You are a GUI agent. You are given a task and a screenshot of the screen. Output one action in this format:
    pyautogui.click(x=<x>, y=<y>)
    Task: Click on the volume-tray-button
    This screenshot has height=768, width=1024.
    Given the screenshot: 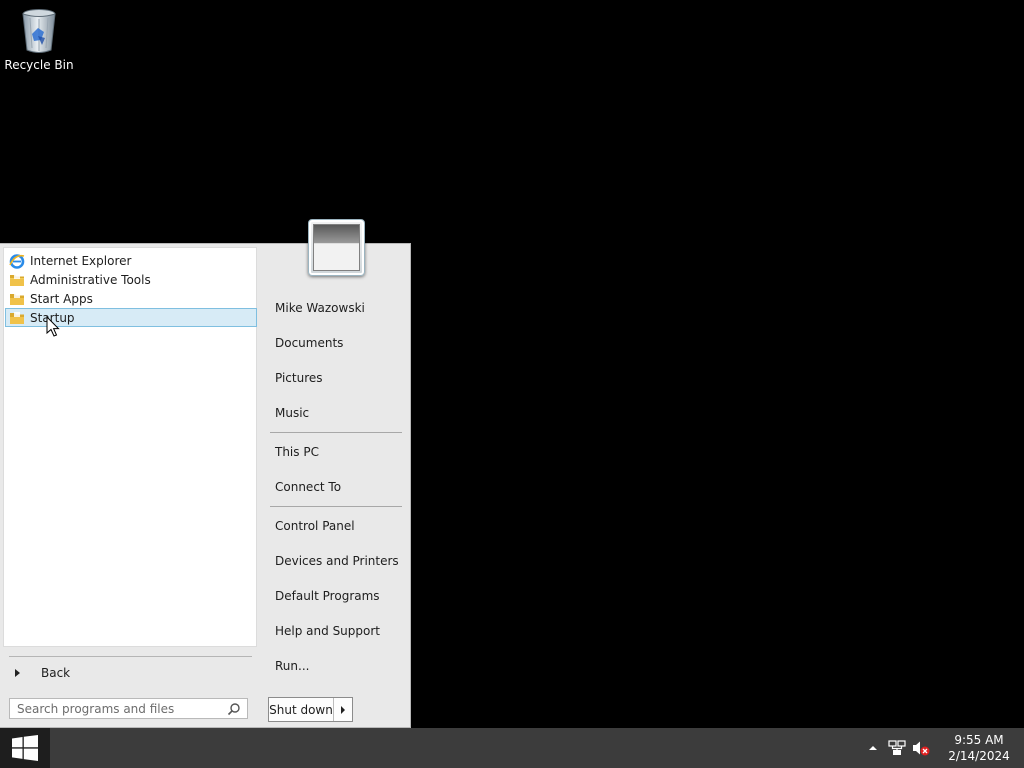 What is the action you would take?
    pyautogui.click(x=921, y=748)
    